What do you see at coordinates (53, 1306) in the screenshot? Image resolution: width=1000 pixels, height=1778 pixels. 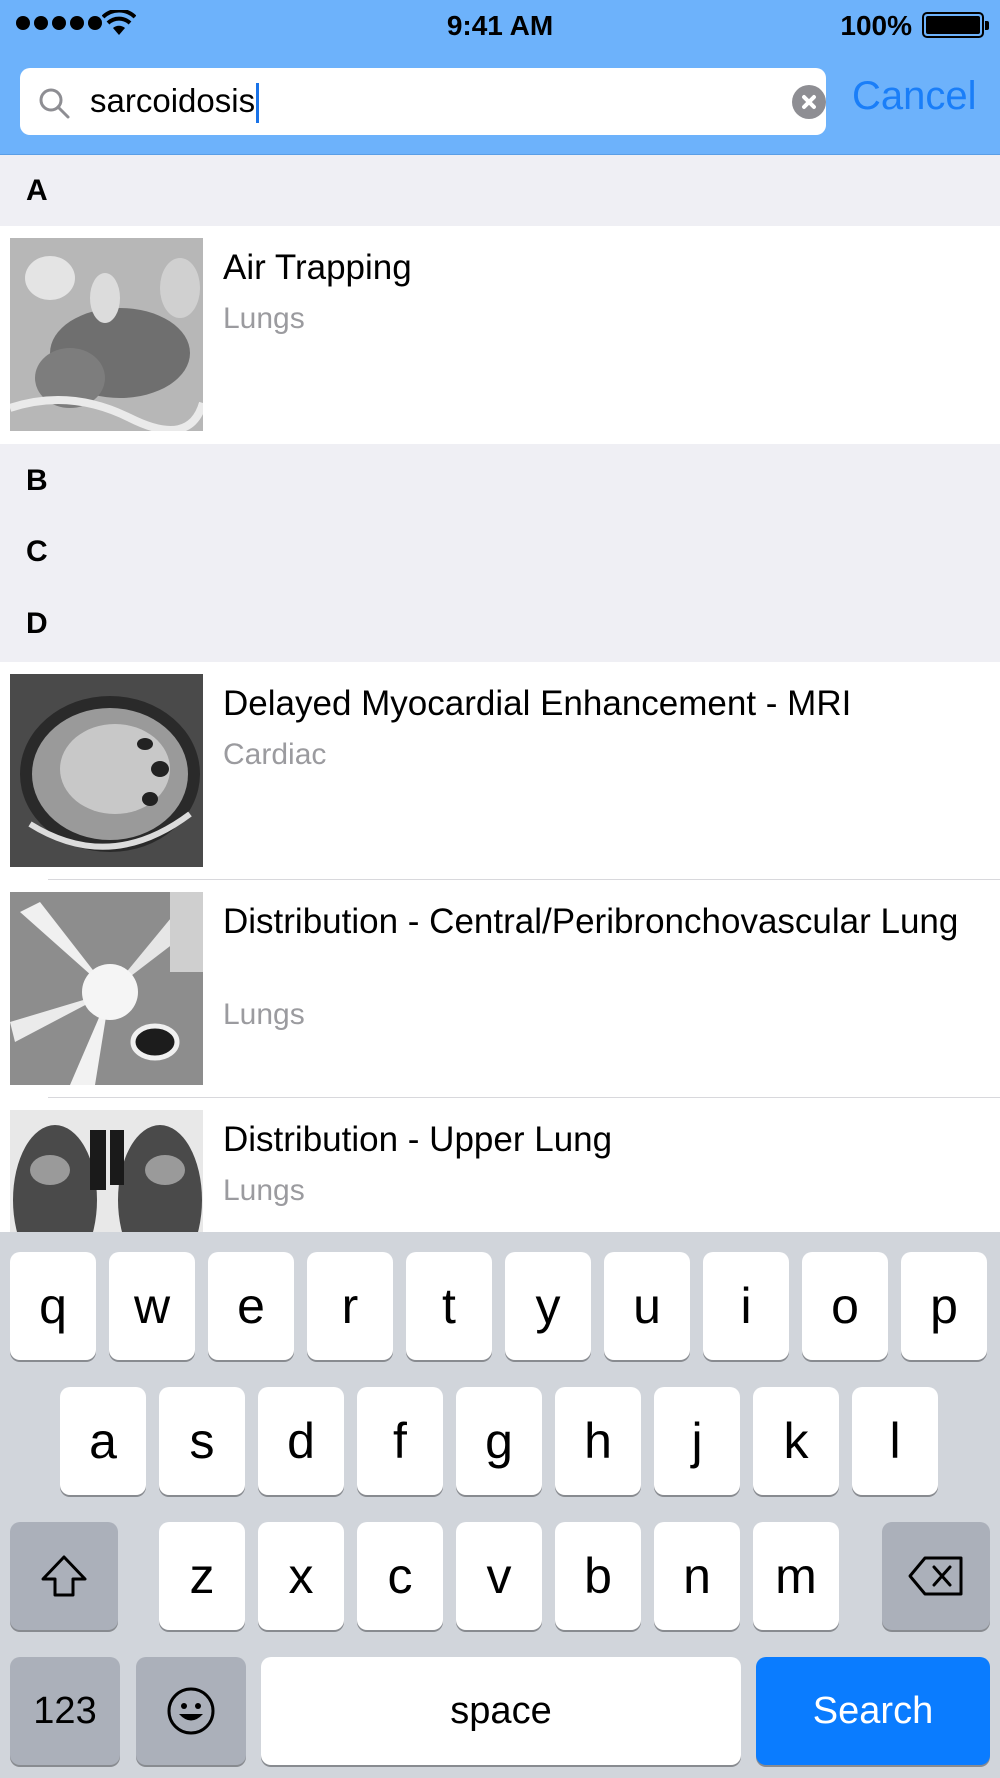 I see `key-q: q` at bounding box center [53, 1306].